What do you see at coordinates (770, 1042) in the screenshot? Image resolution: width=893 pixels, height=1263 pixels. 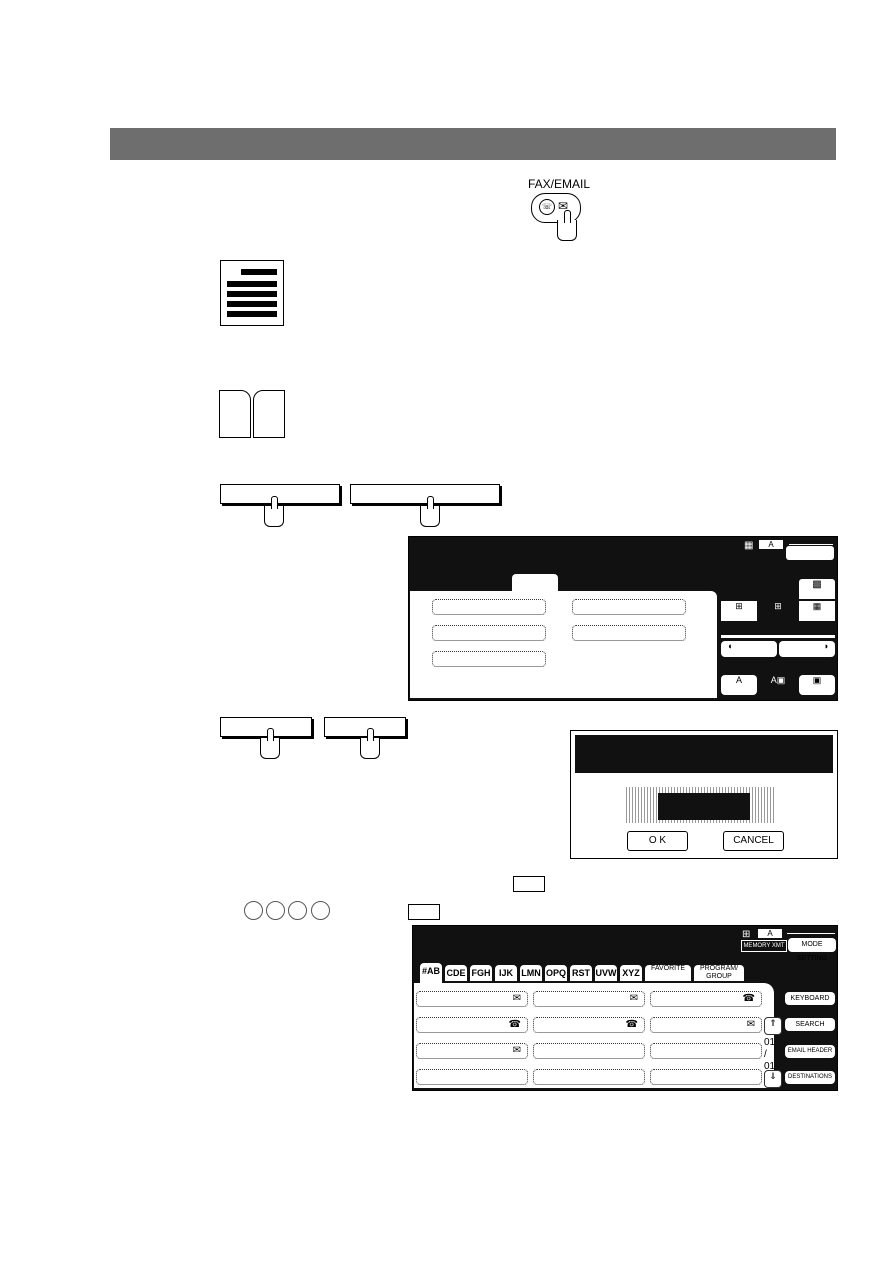 I see `page-current: 01` at bounding box center [770, 1042].